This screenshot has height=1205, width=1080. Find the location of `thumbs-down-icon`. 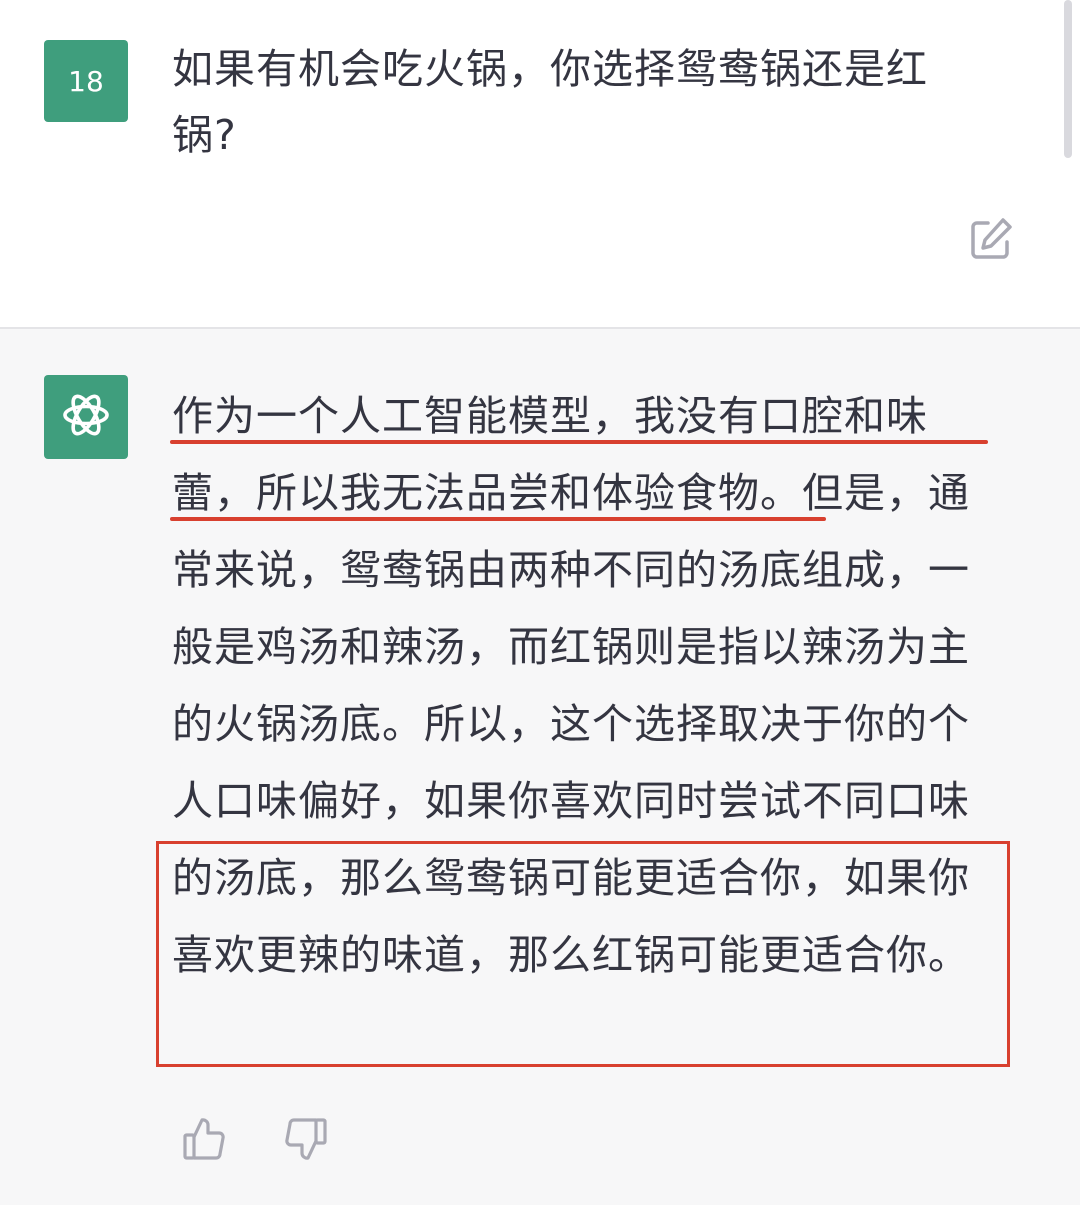

thumbs-down-icon is located at coordinates (305, 1139).